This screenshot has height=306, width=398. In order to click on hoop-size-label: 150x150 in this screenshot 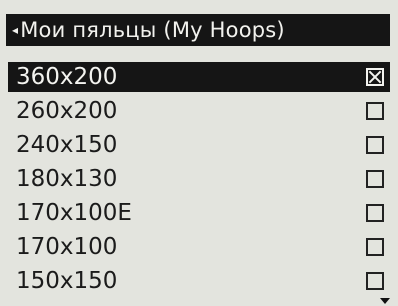, I will do `click(67, 281)`.